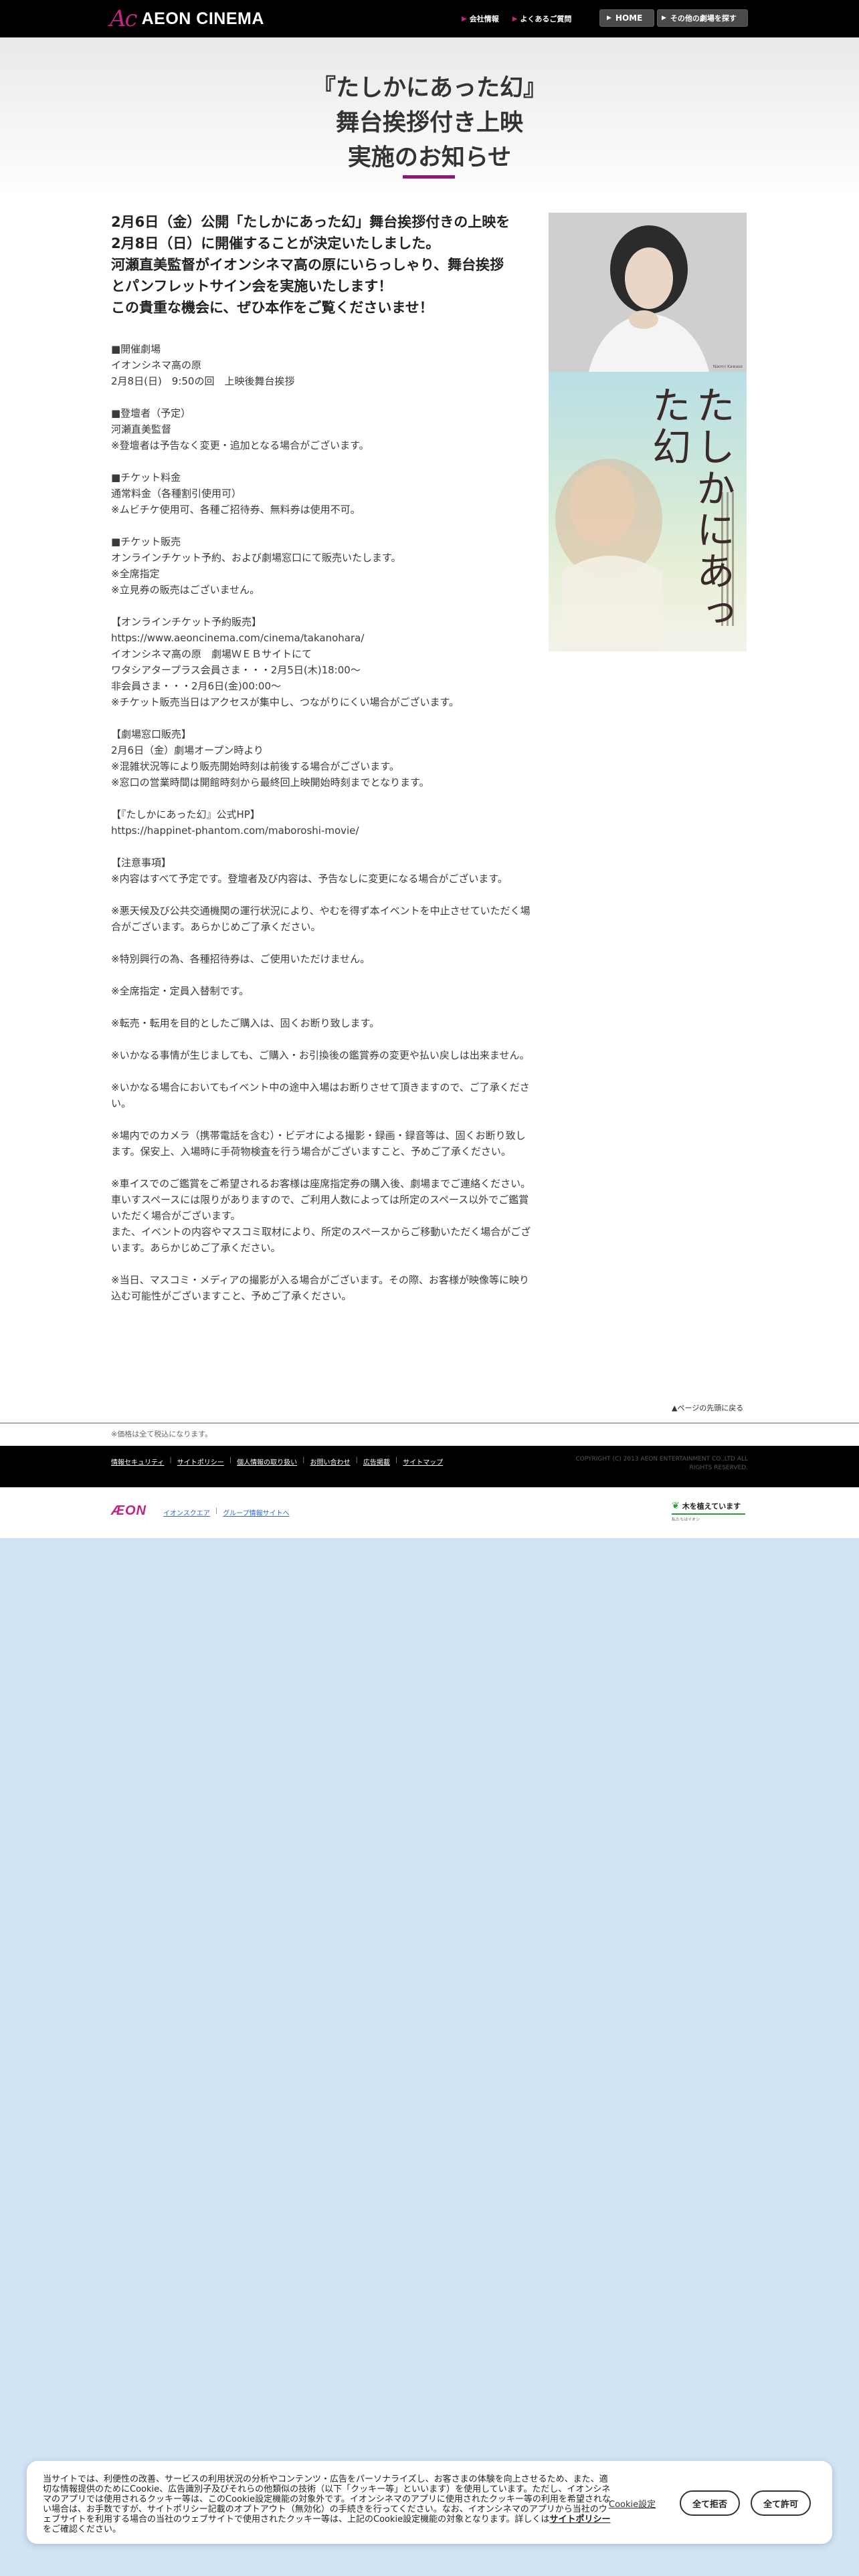 The width and height of the screenshot is (859, 2576). Describe the element at coordinates (141, 863) in the screenshot. I see `detail-line: 【注意事項】` at that location.